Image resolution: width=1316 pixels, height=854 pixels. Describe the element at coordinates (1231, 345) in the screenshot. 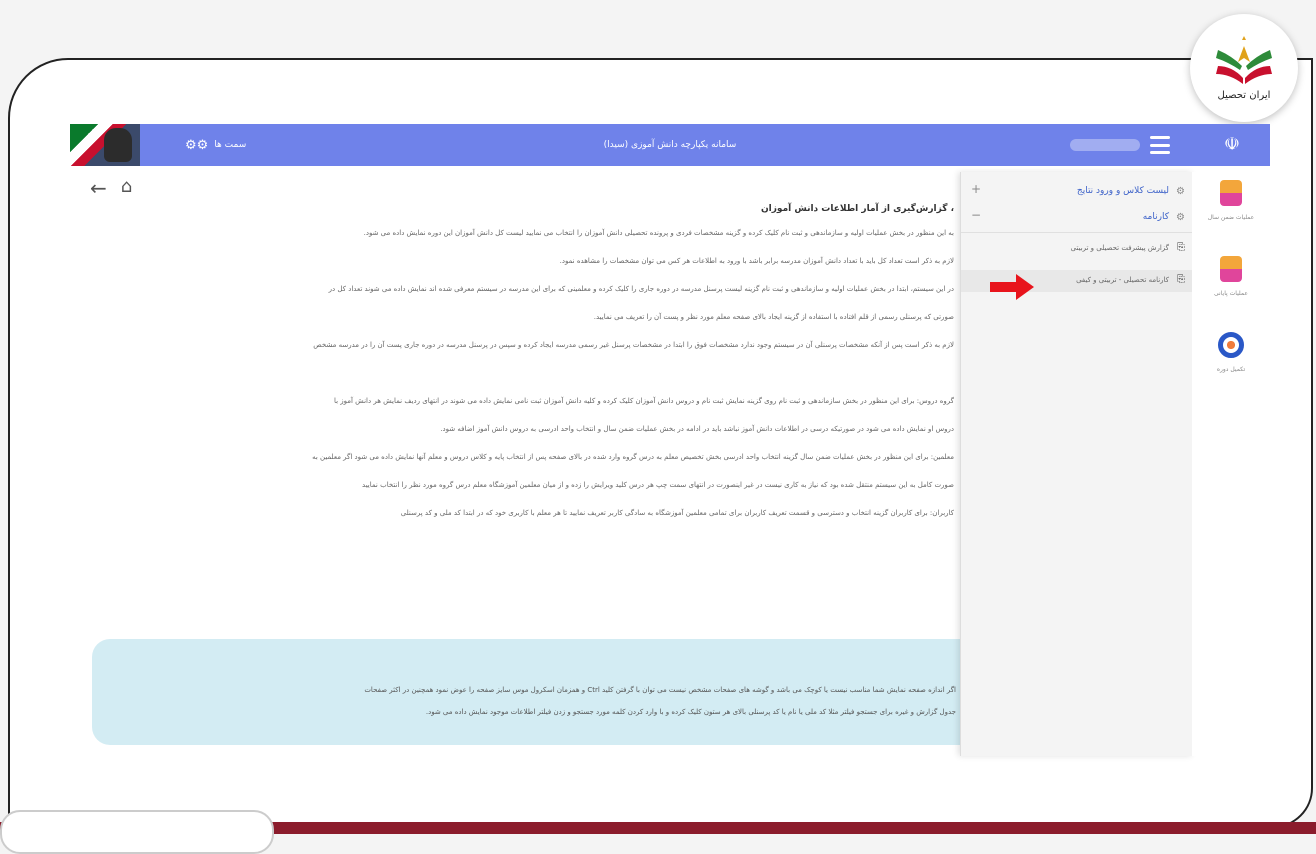

I see `gear-icon` at that location.